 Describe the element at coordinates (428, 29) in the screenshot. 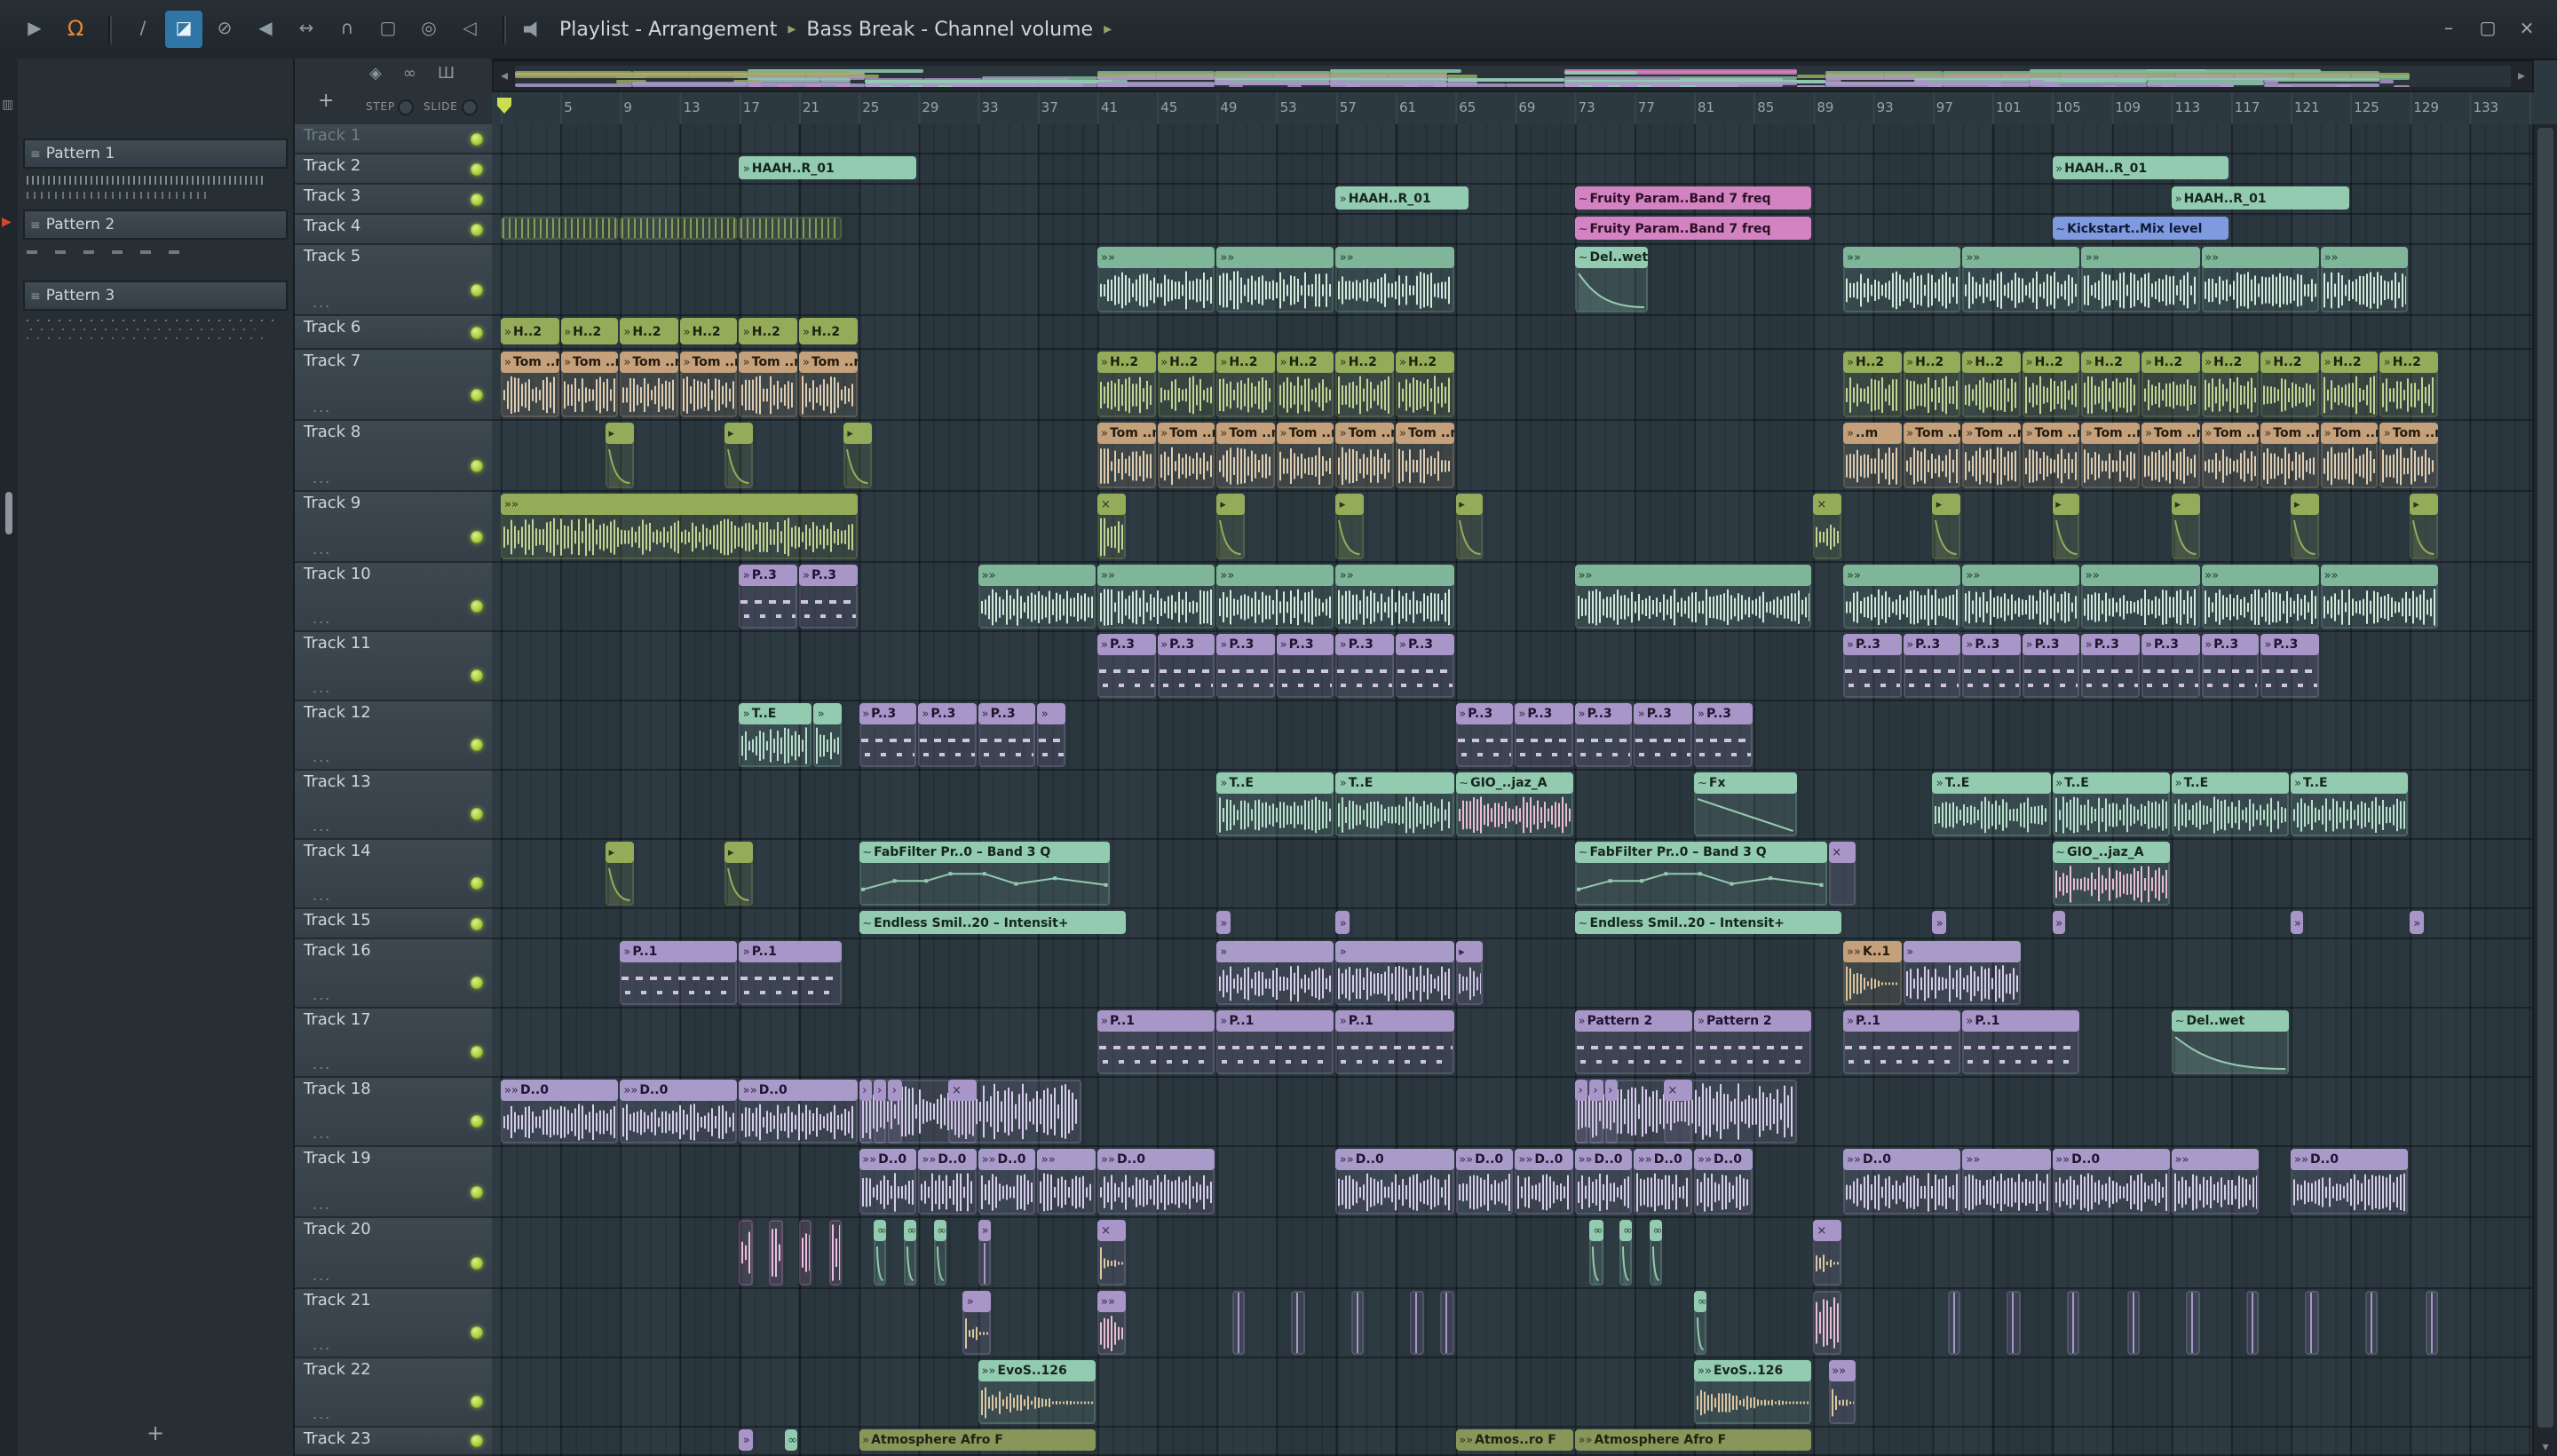

I see `zoom-tool: ◎` at that location.